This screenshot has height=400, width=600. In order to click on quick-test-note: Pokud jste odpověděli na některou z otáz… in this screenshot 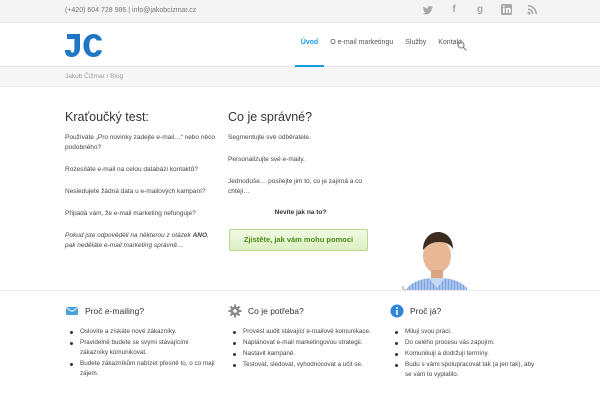, I will do `click(140, 241)`.